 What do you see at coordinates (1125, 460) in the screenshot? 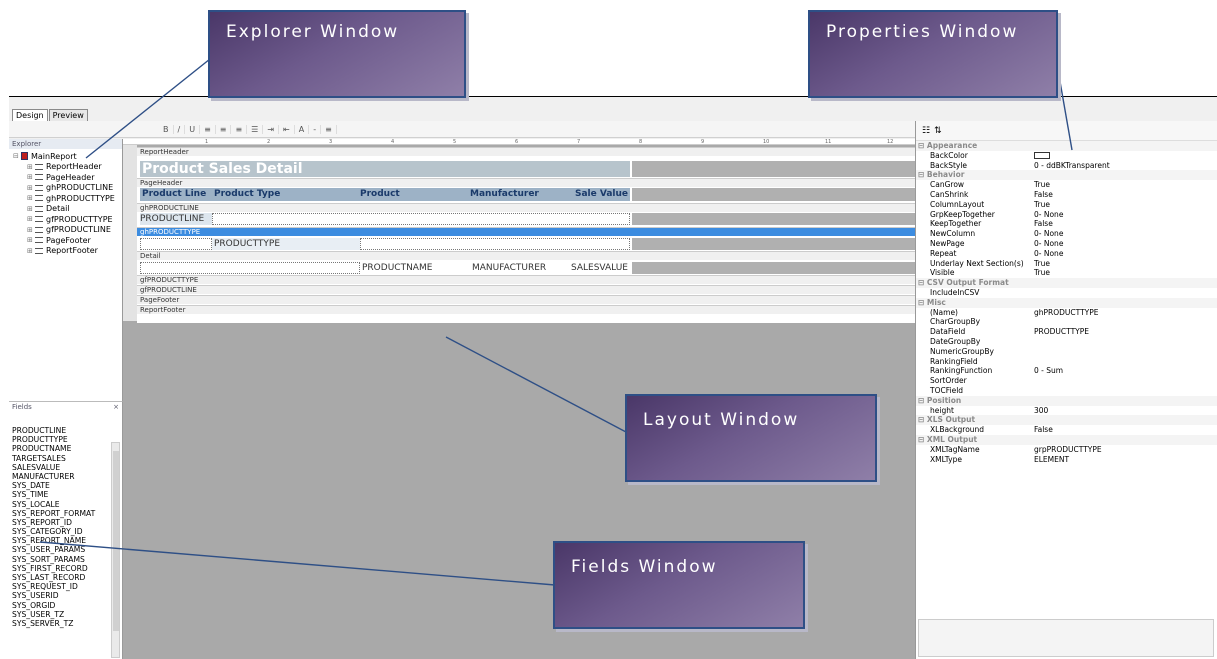
I see `property-value: ELEMENT` at bounding box center [1125, 460].